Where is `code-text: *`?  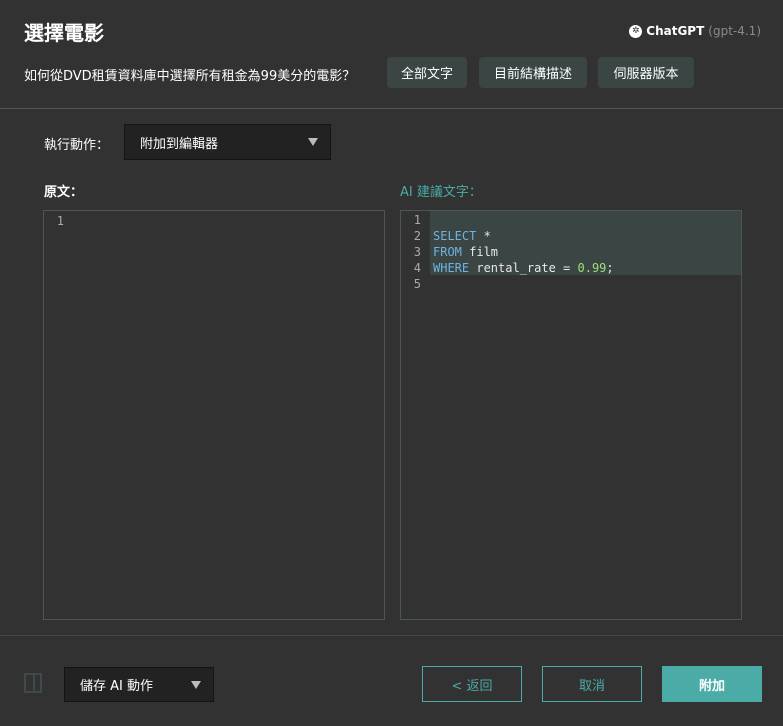
code-text: * is located at coordinates (483, 236).